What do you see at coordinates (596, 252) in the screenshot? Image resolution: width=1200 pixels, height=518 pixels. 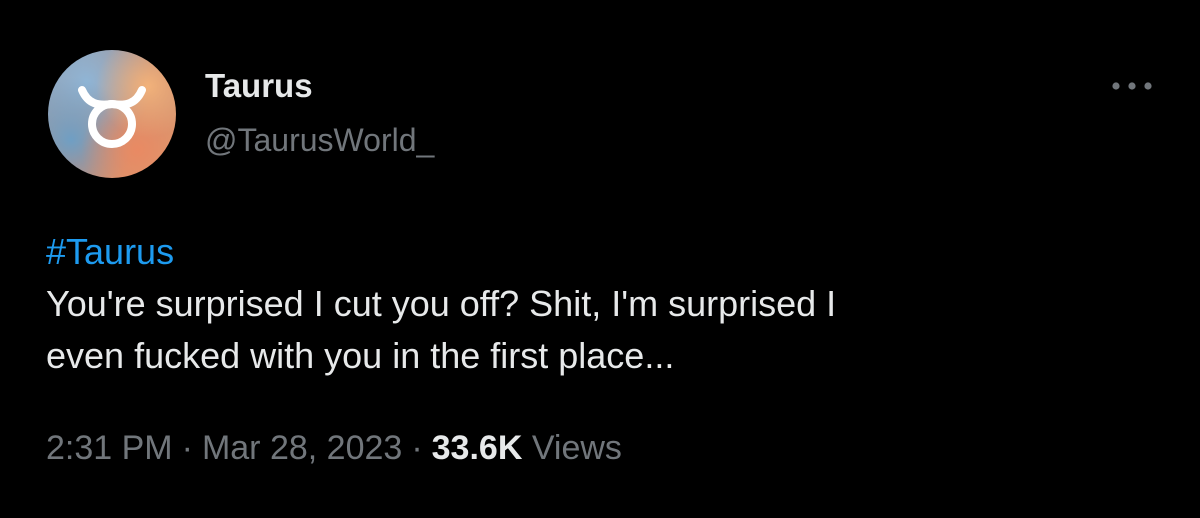 I see `hashtag-link: #Taurus` at bounding box center [596, 252].